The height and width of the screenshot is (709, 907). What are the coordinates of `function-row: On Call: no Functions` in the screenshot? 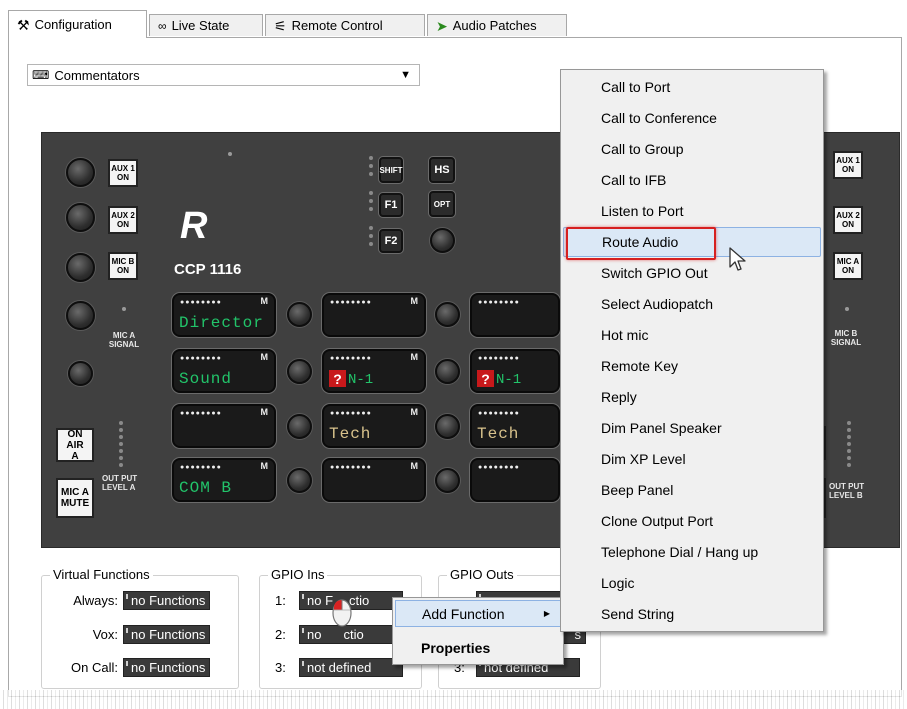 It's located at (134, 667).